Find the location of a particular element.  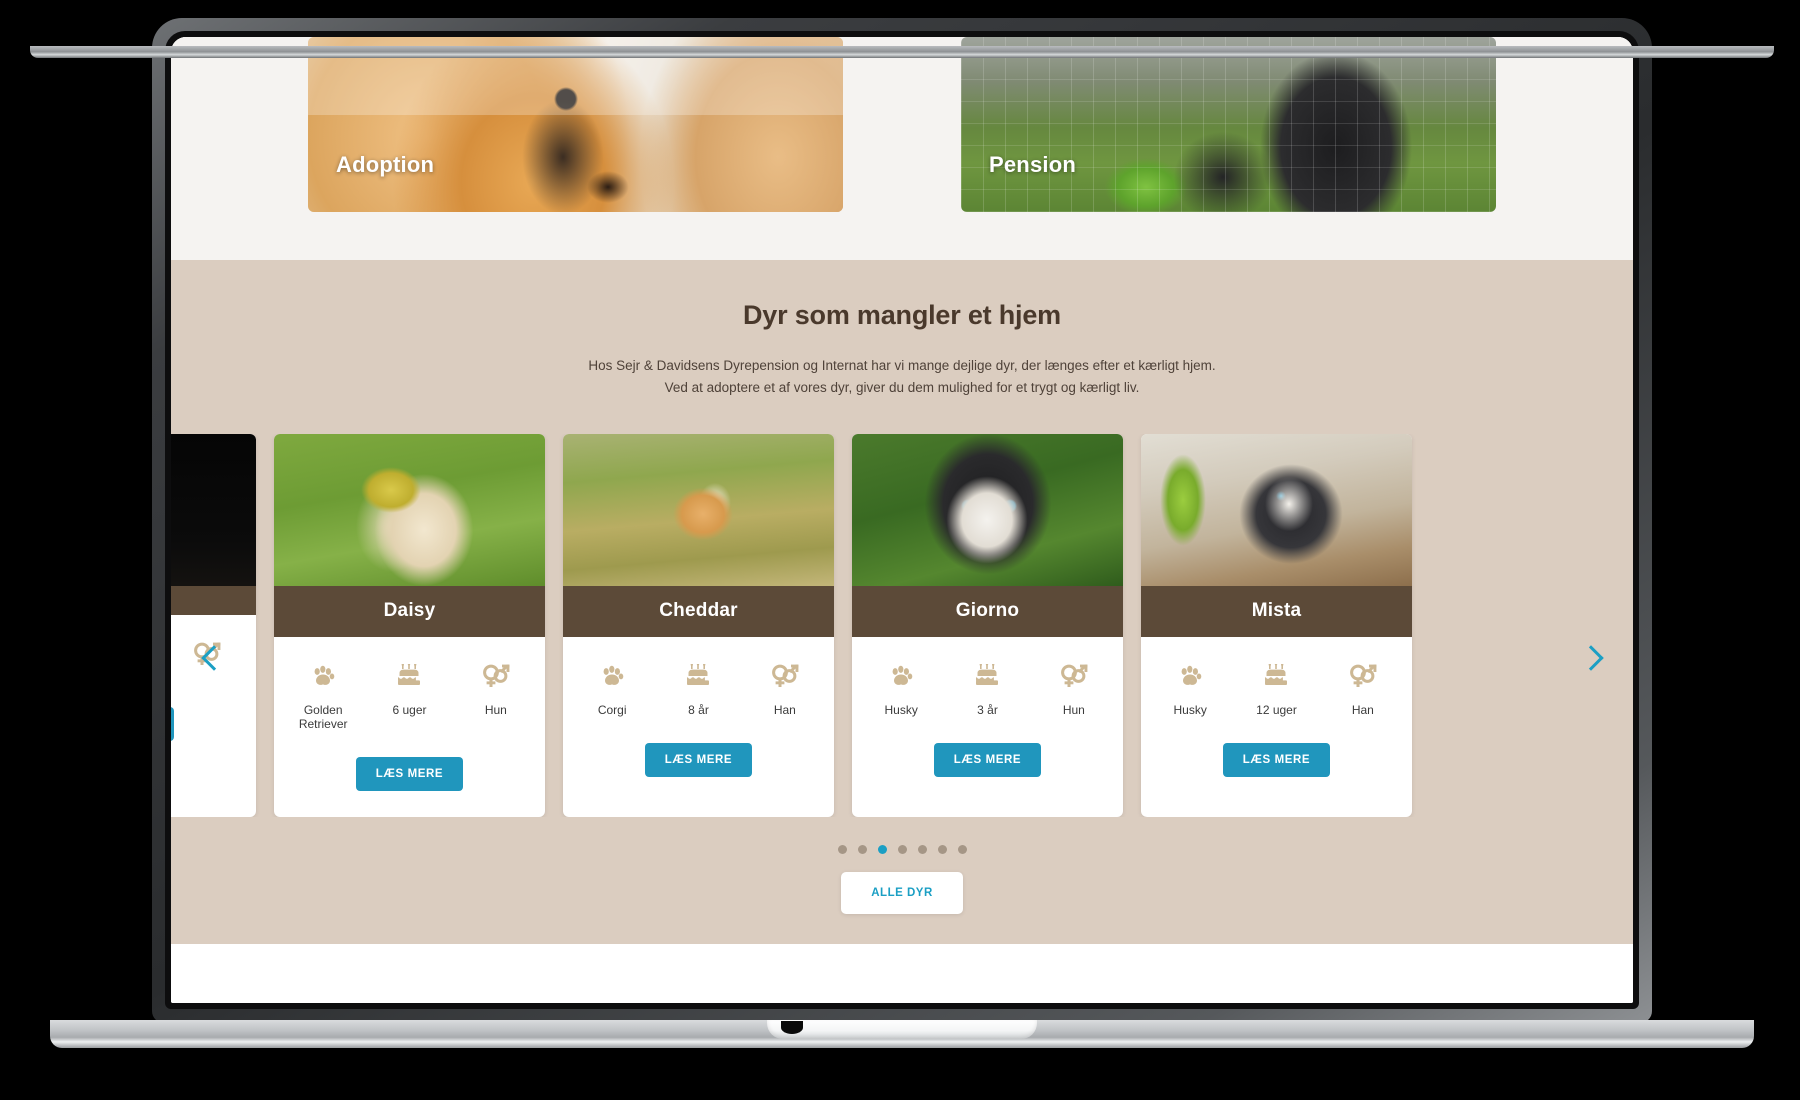

pet-name: Giorno is located at coordinates (987, 611).